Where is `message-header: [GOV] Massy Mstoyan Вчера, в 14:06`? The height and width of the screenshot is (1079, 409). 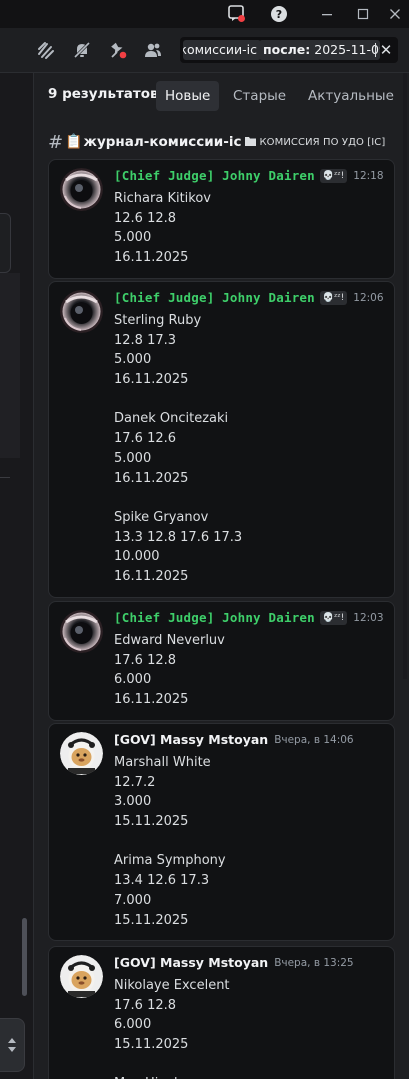 message-header: [GOV] Massy Mstoyan Вчера, в 14:06 is located at coordinates (234, 739).